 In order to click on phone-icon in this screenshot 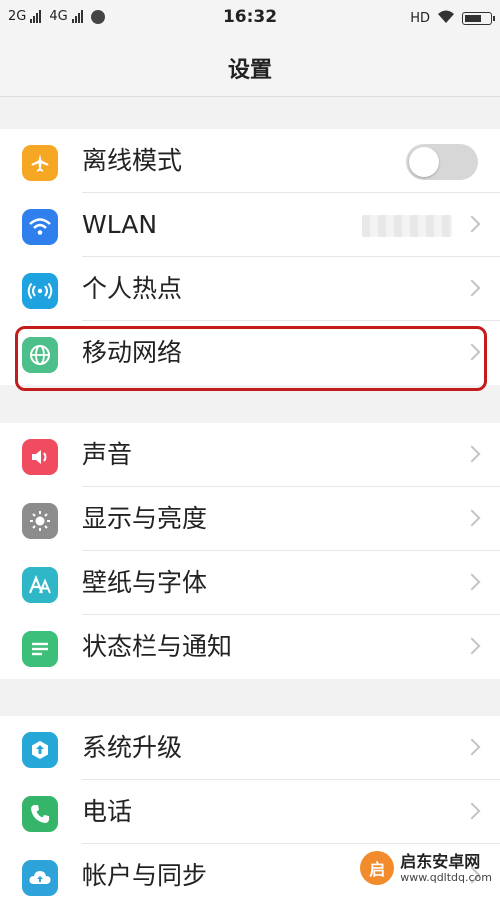, I will do `click(40, 814)`.